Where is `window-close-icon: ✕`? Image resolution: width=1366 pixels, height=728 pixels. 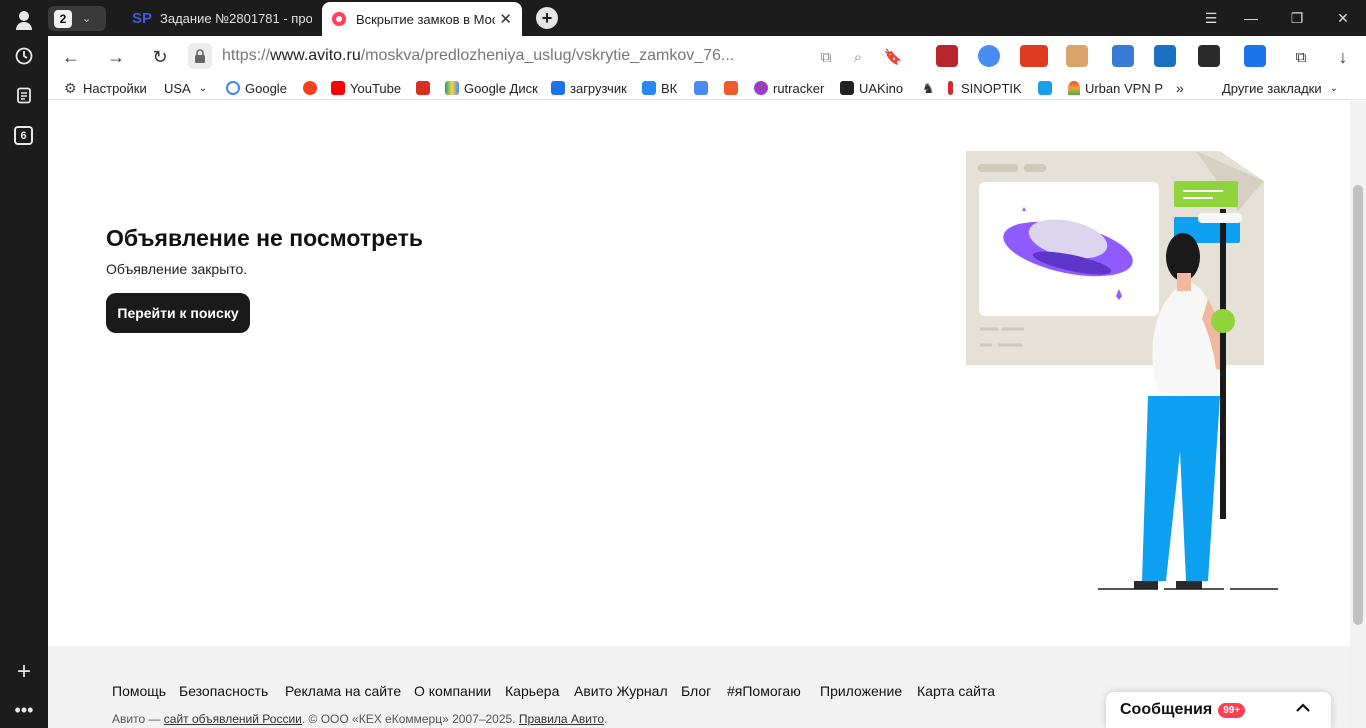 window-close-icon: ✕ is located at coordinates (1343, 18).